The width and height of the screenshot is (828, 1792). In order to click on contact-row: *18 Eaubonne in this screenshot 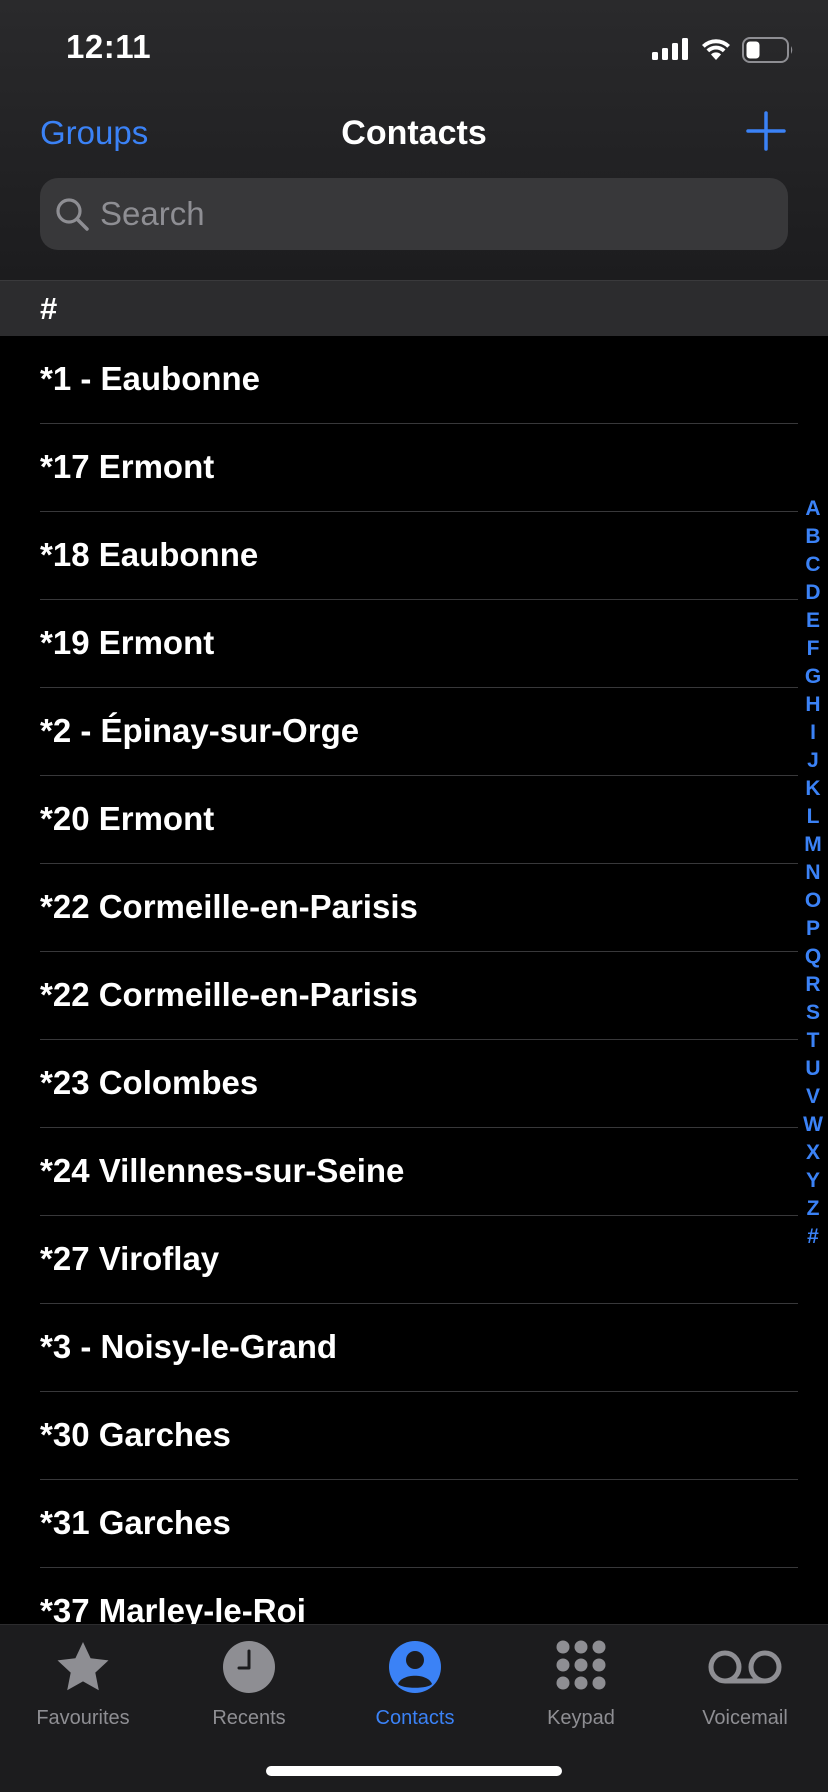, I will do `click(414, 556)`.